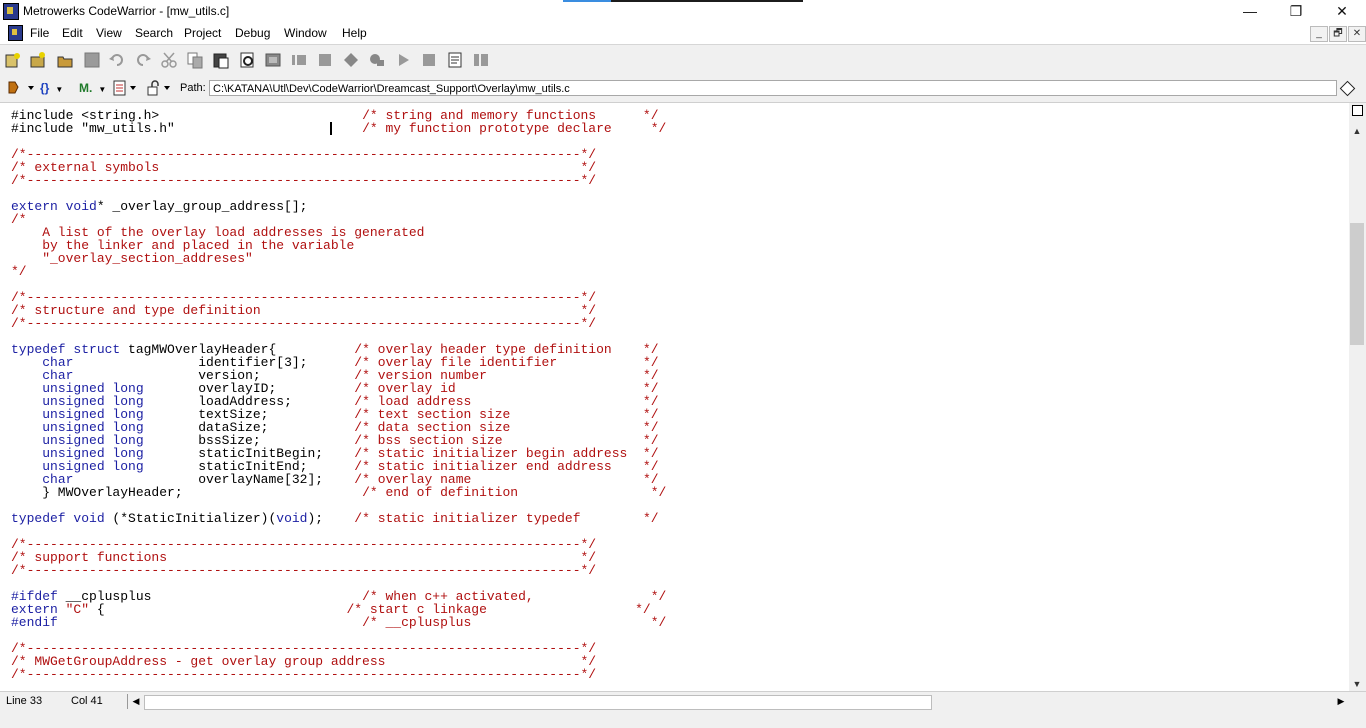  What do you see at coordinates (377, 60) in the screenshot?
I see `run-icon` at bounding box center [377, 60].